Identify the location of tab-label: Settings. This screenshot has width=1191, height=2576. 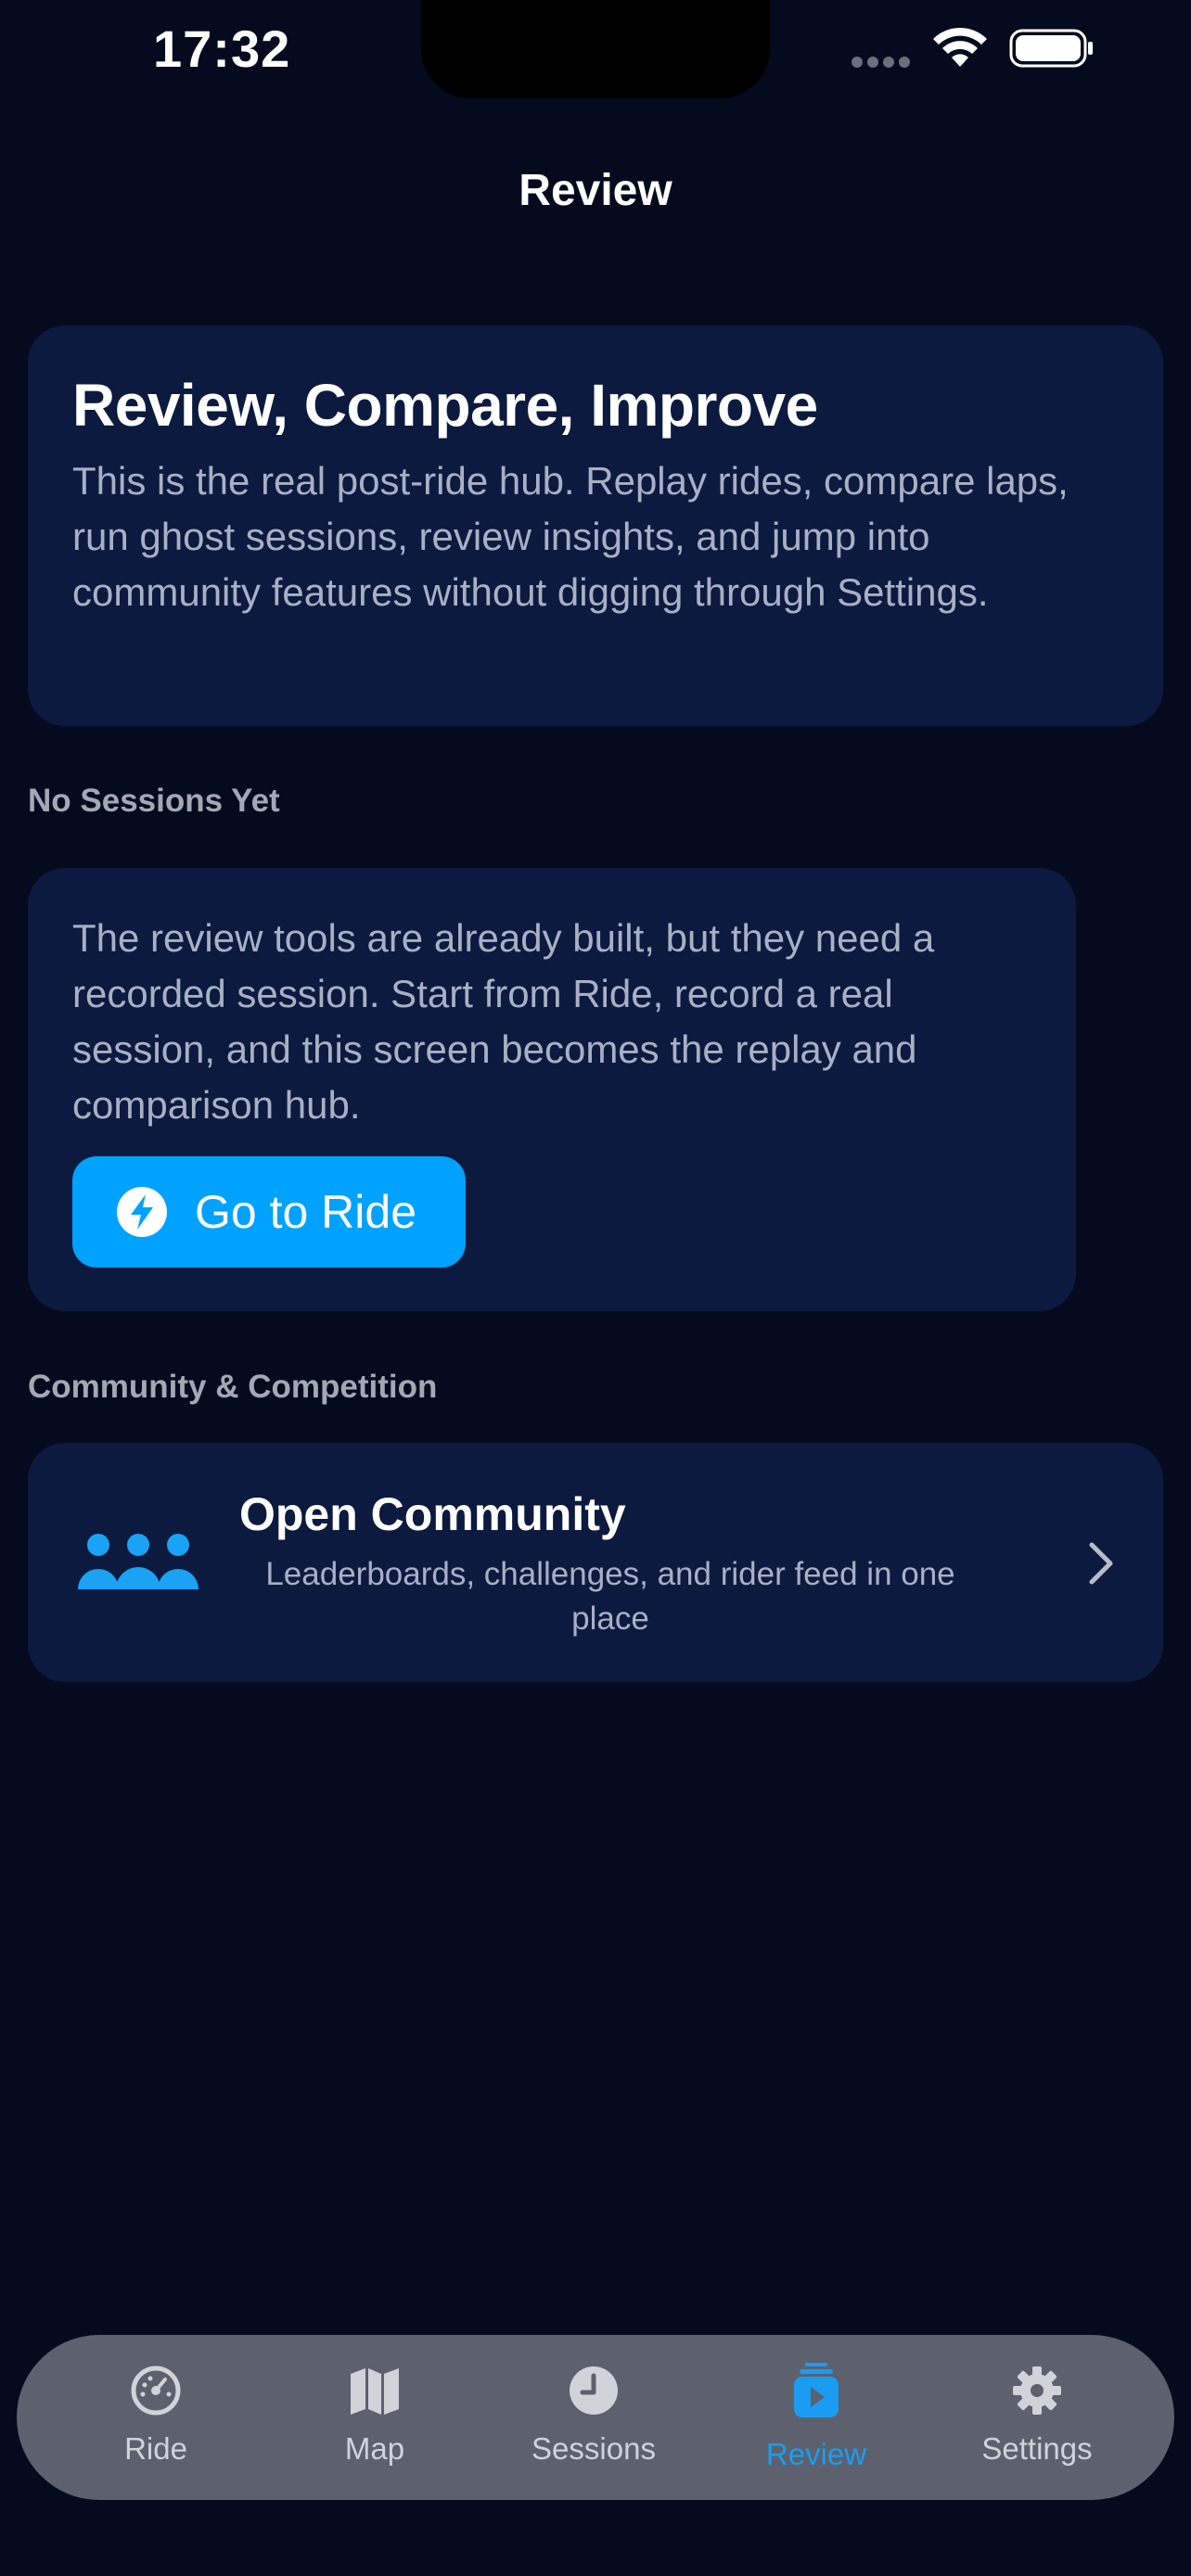
(1037, 2448).